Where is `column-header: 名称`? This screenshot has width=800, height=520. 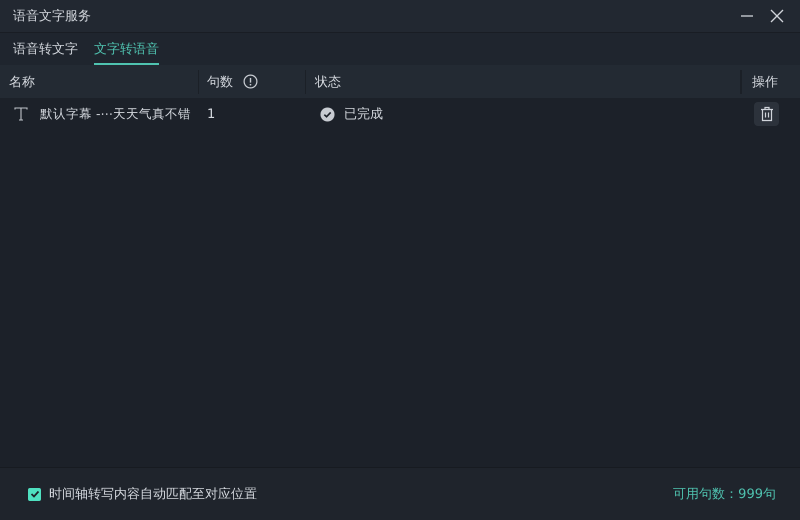
column-header: 名称 is located at coordinates (22, 82).